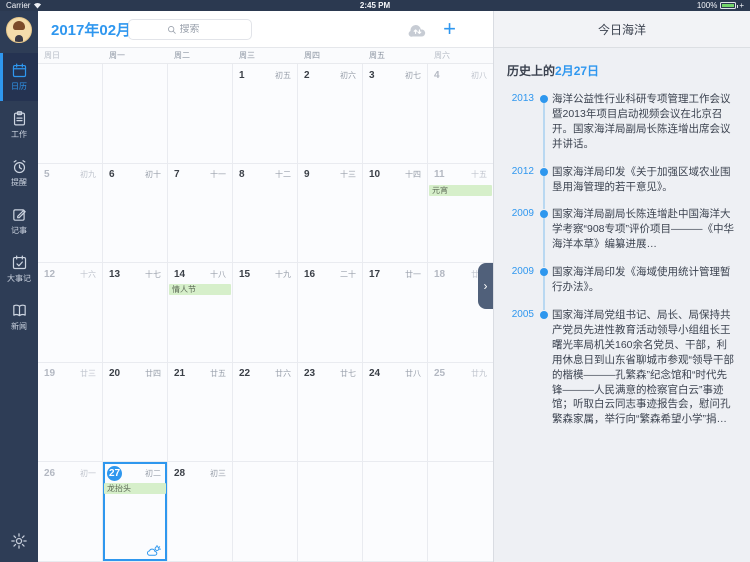  Describe the element at coordinates (247, 55) in the screenshot. I see `weekday-label: 周三` at that location.